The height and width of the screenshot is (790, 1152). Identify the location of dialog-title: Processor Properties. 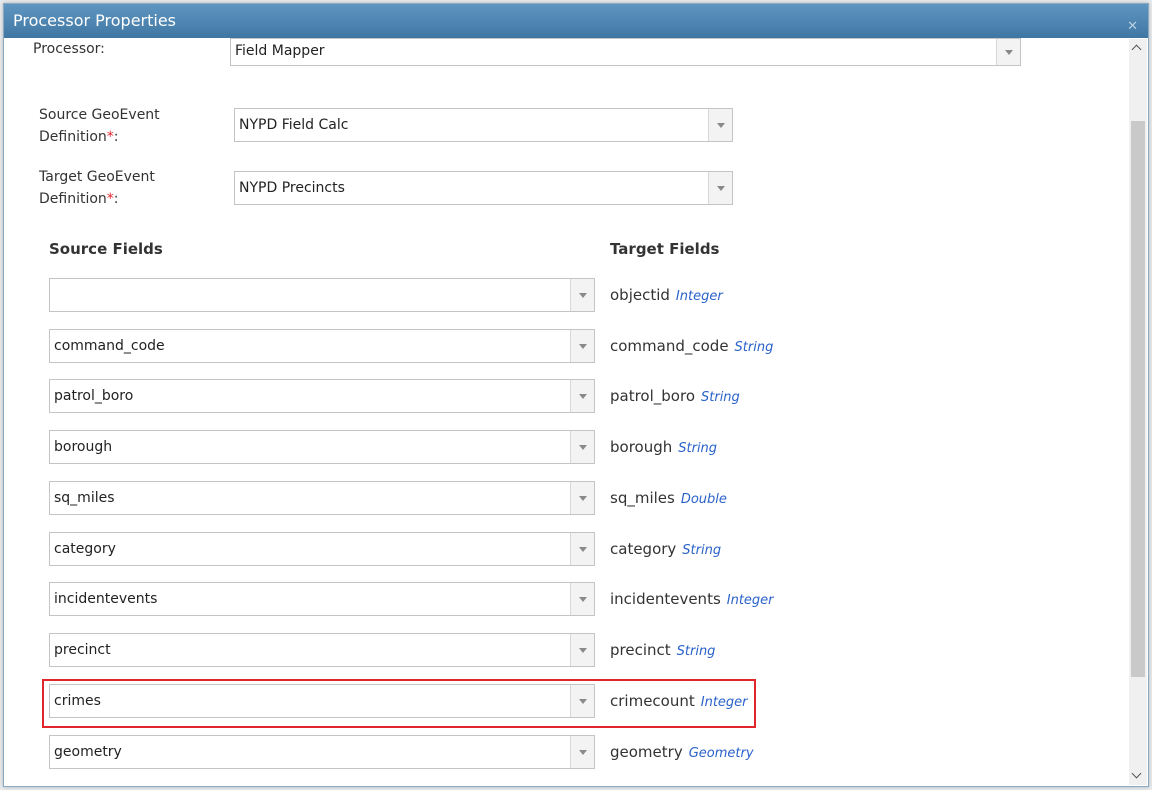
(95, 20).